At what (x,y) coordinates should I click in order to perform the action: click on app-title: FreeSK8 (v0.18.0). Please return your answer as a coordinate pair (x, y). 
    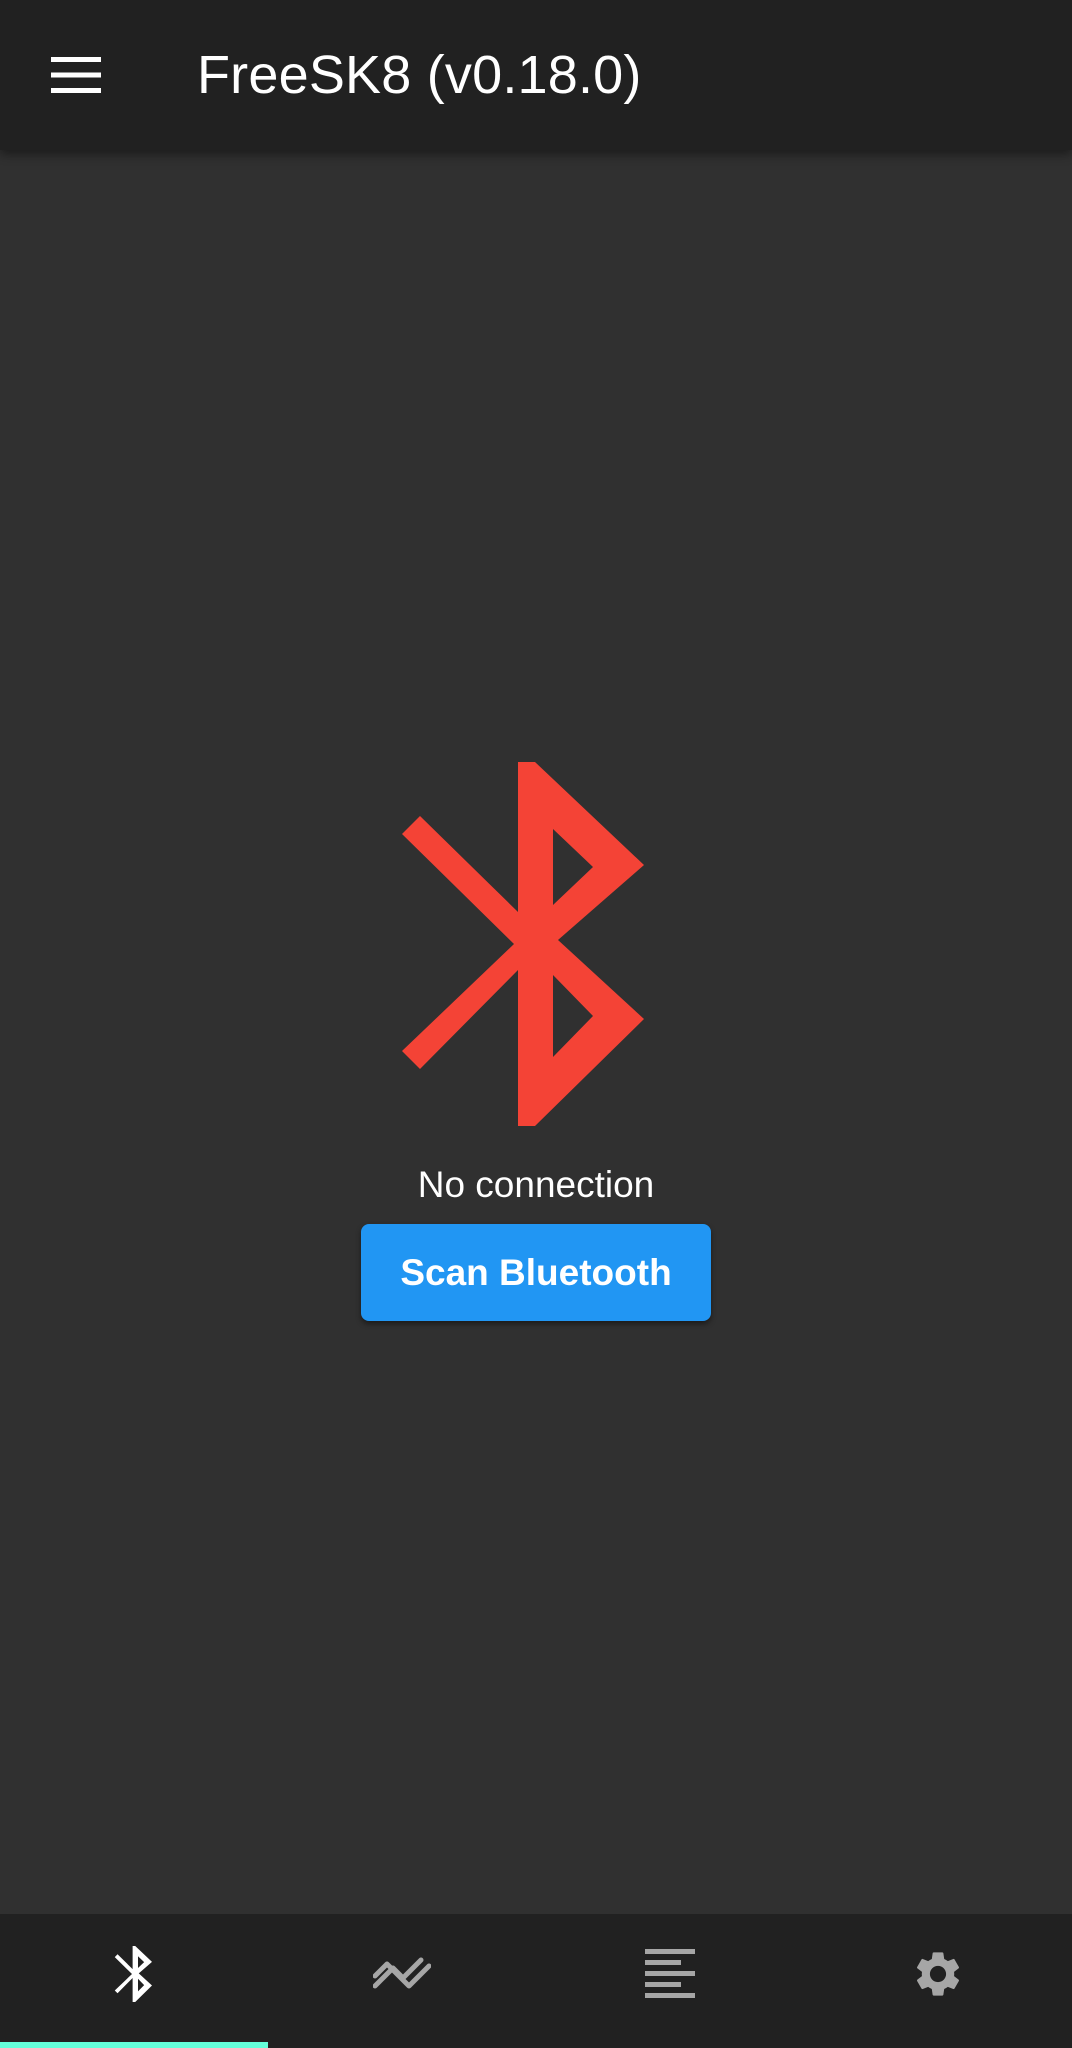
    Looking at the image, I should click on (419, 75).